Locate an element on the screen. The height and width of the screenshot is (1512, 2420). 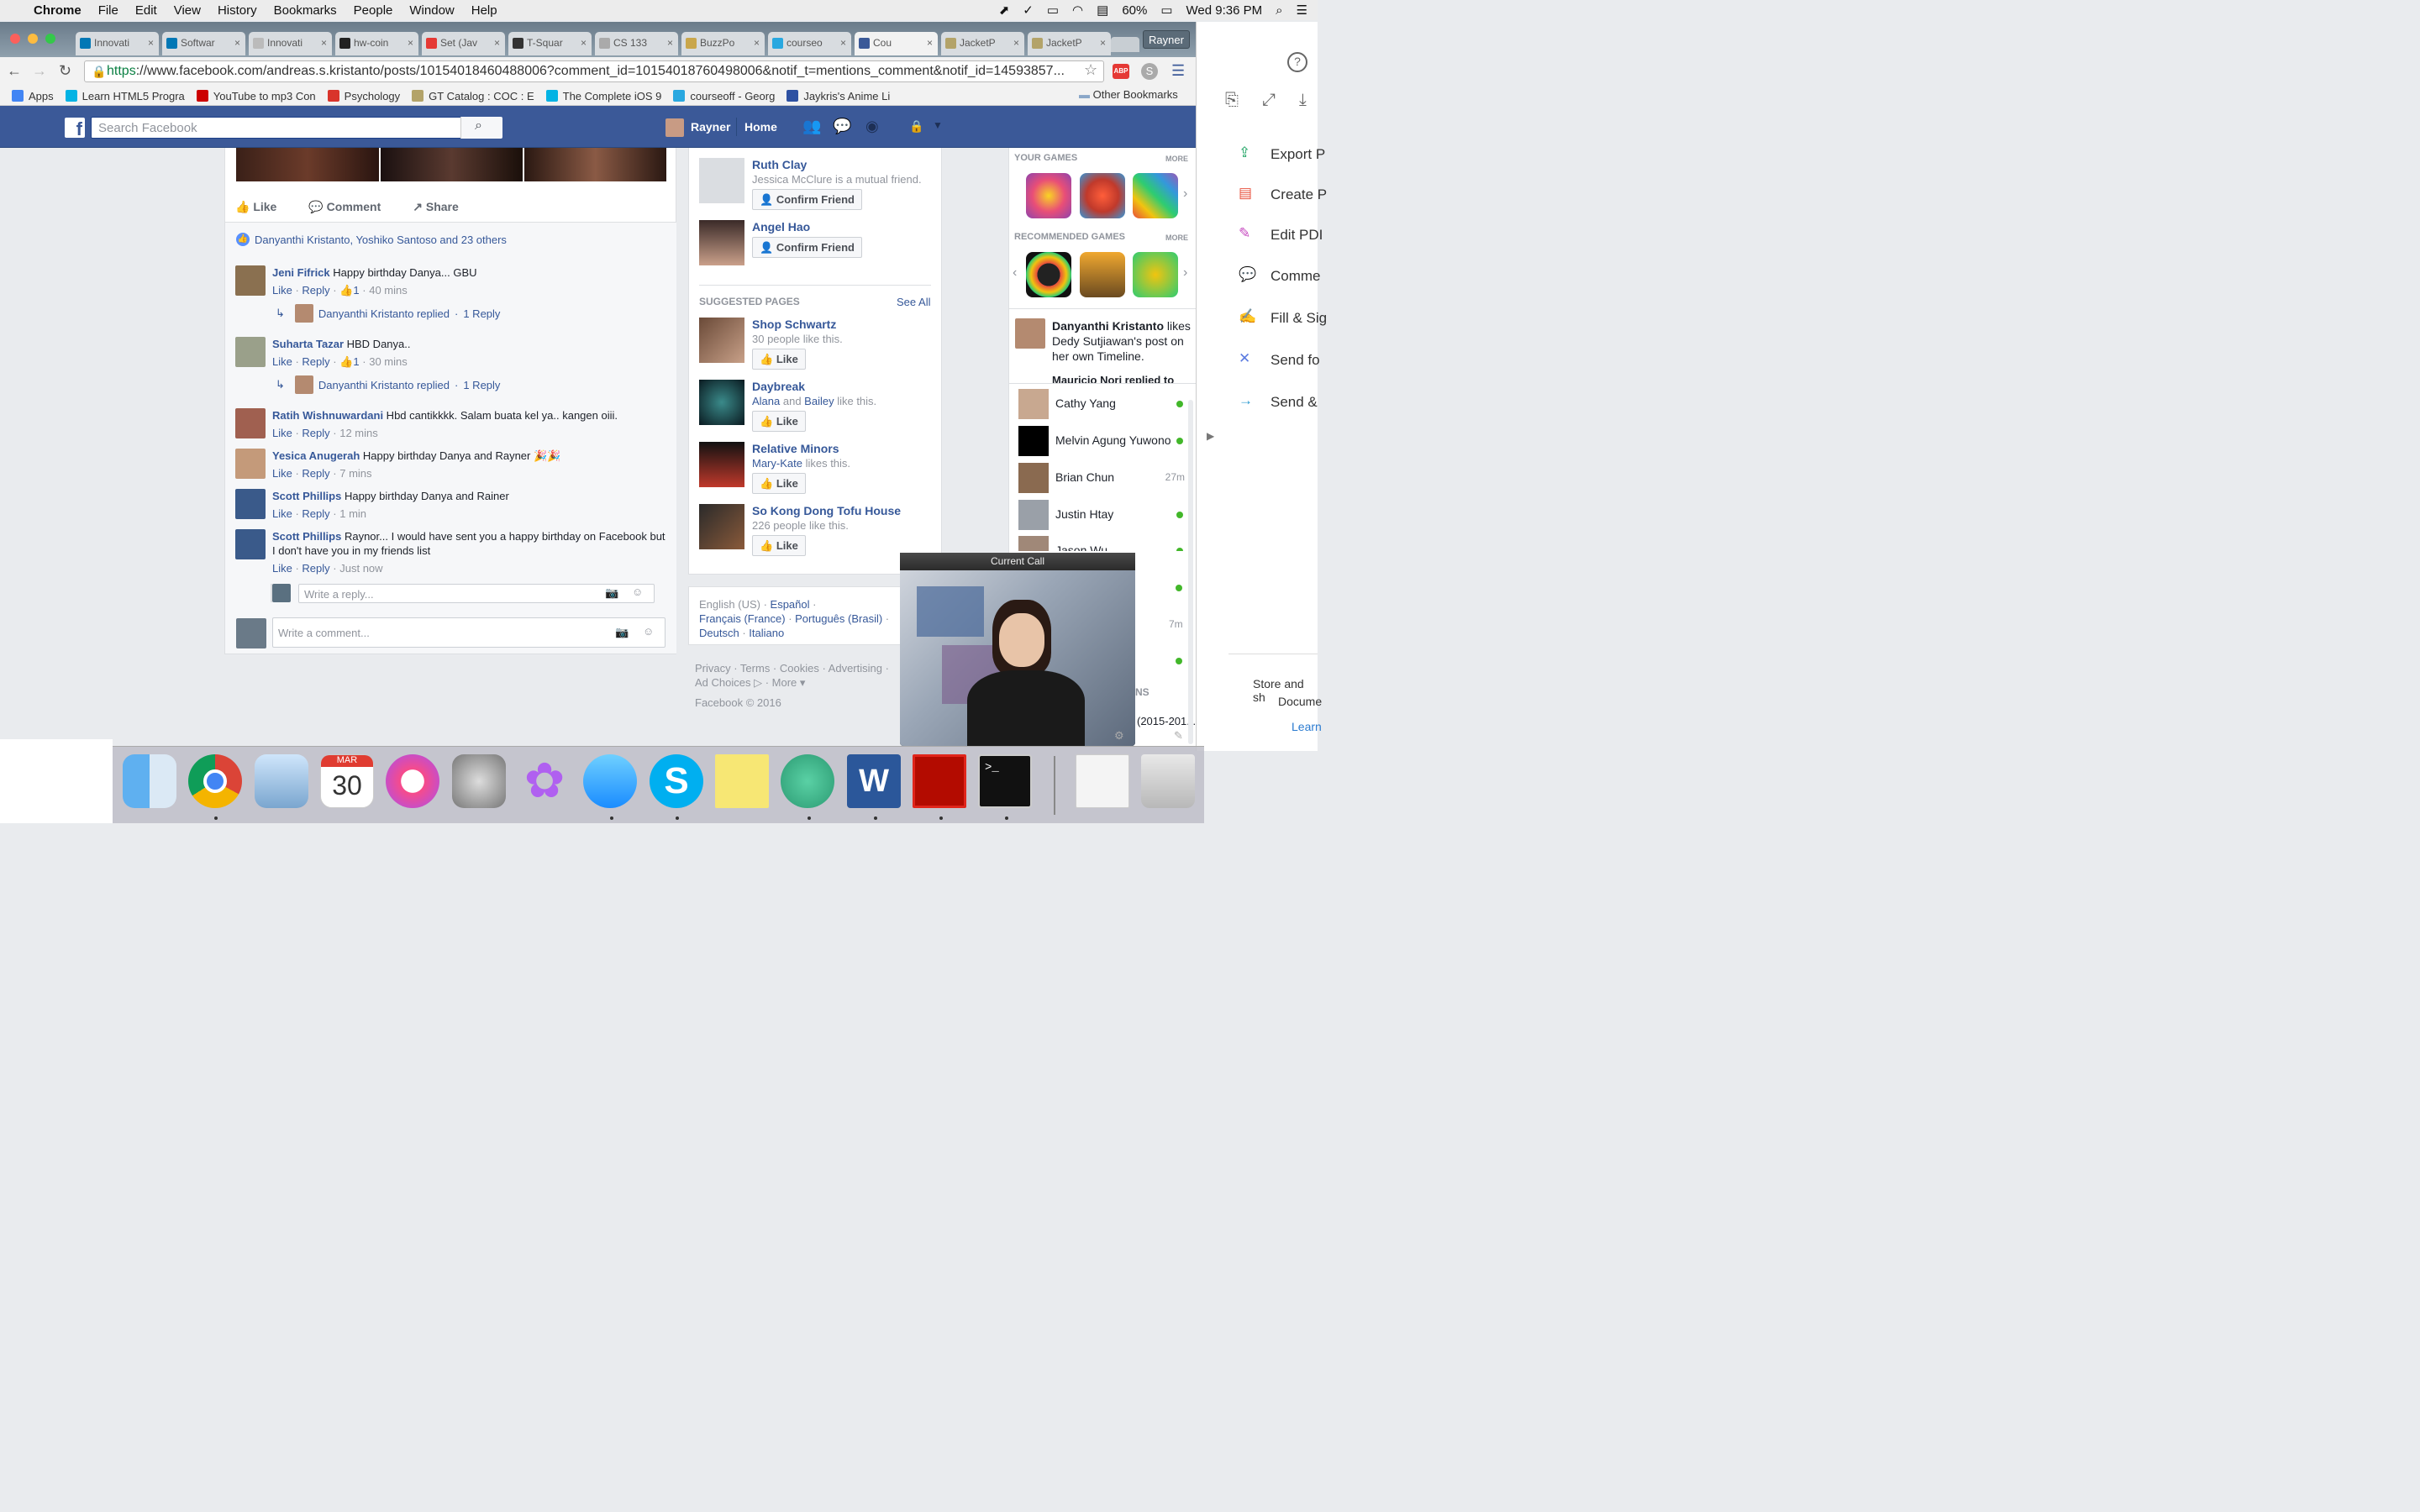
language-link: Português (Brasil) is located at coordinates (839, 618).